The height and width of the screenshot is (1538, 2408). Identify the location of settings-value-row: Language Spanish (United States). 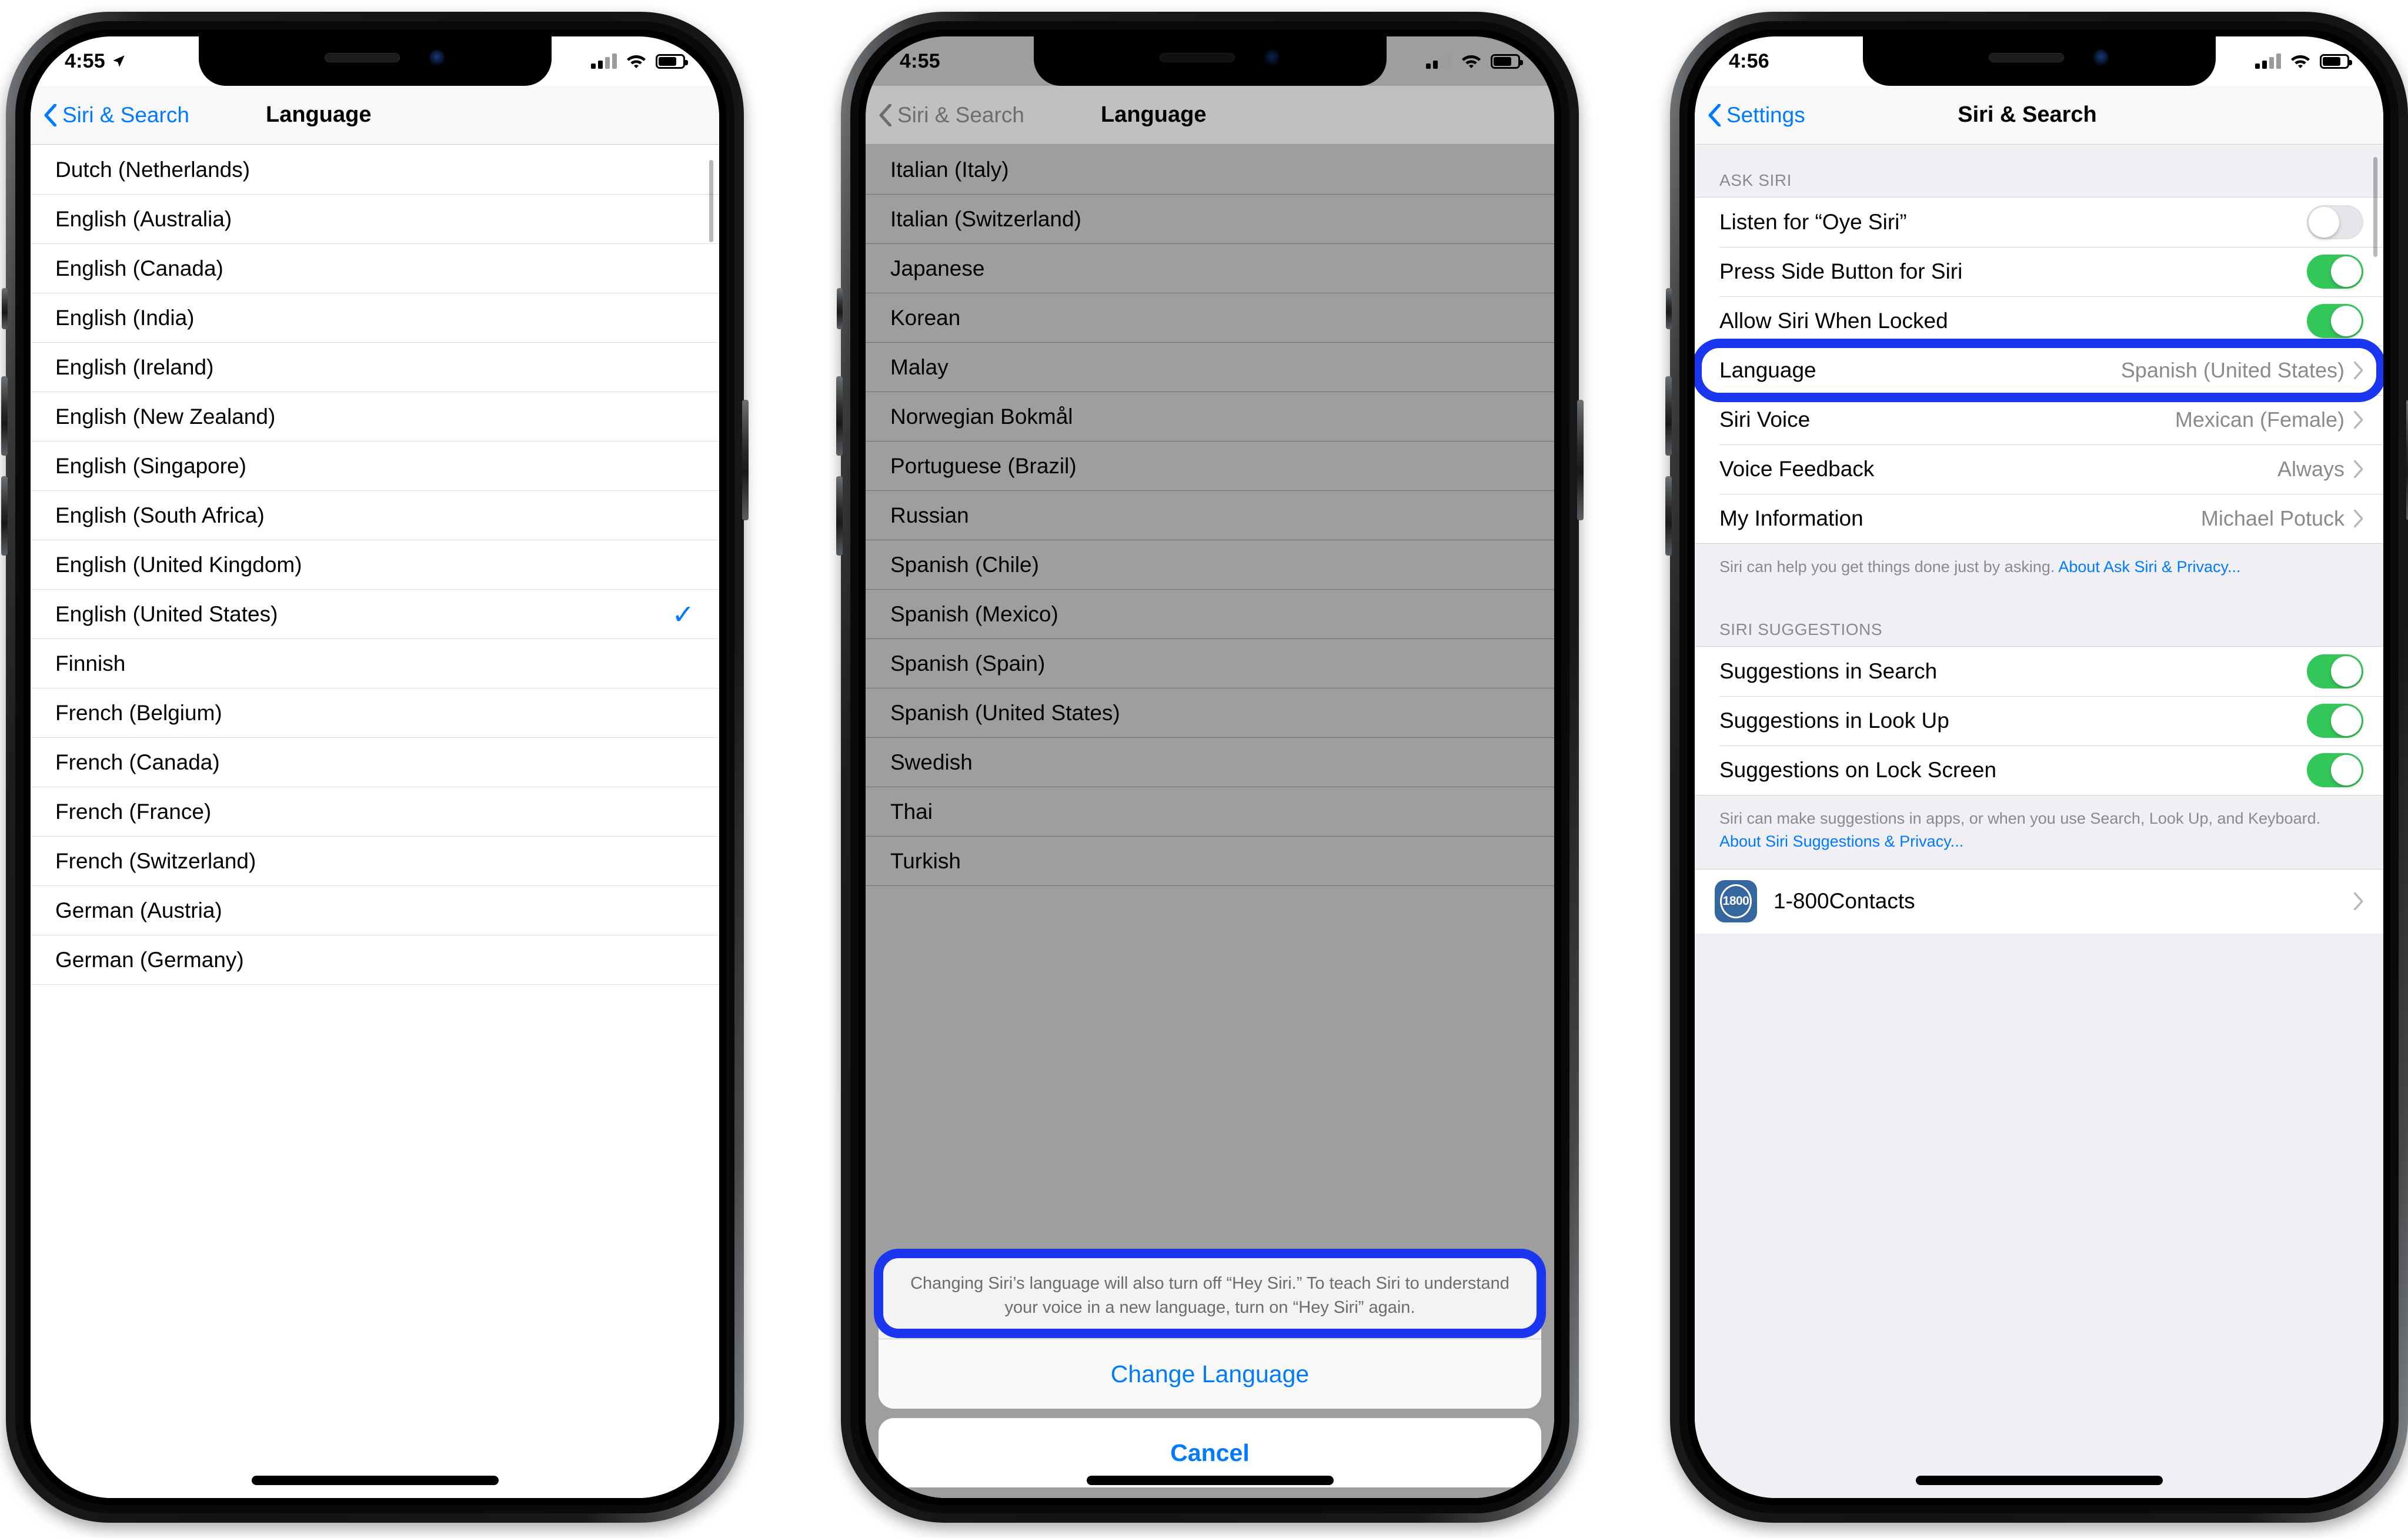
(2039, 370).